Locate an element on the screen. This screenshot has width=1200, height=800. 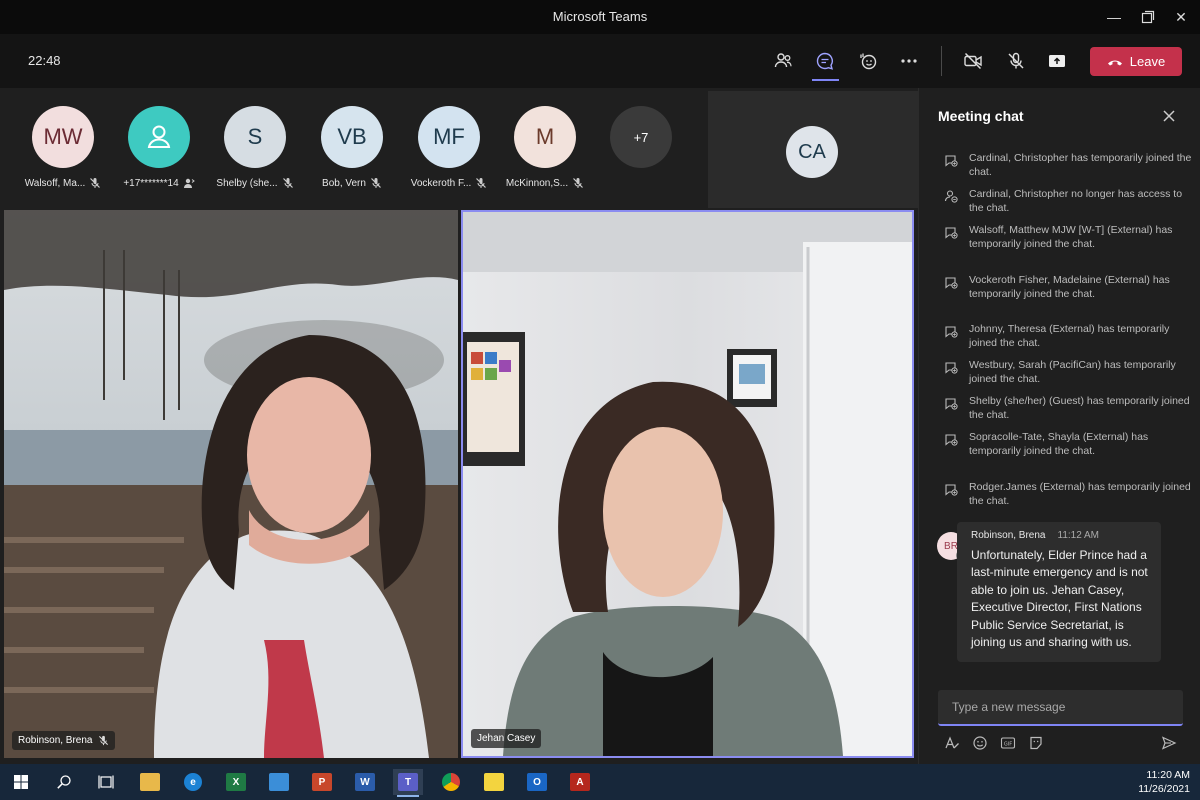
format-button is located at coordinates (952, 743).